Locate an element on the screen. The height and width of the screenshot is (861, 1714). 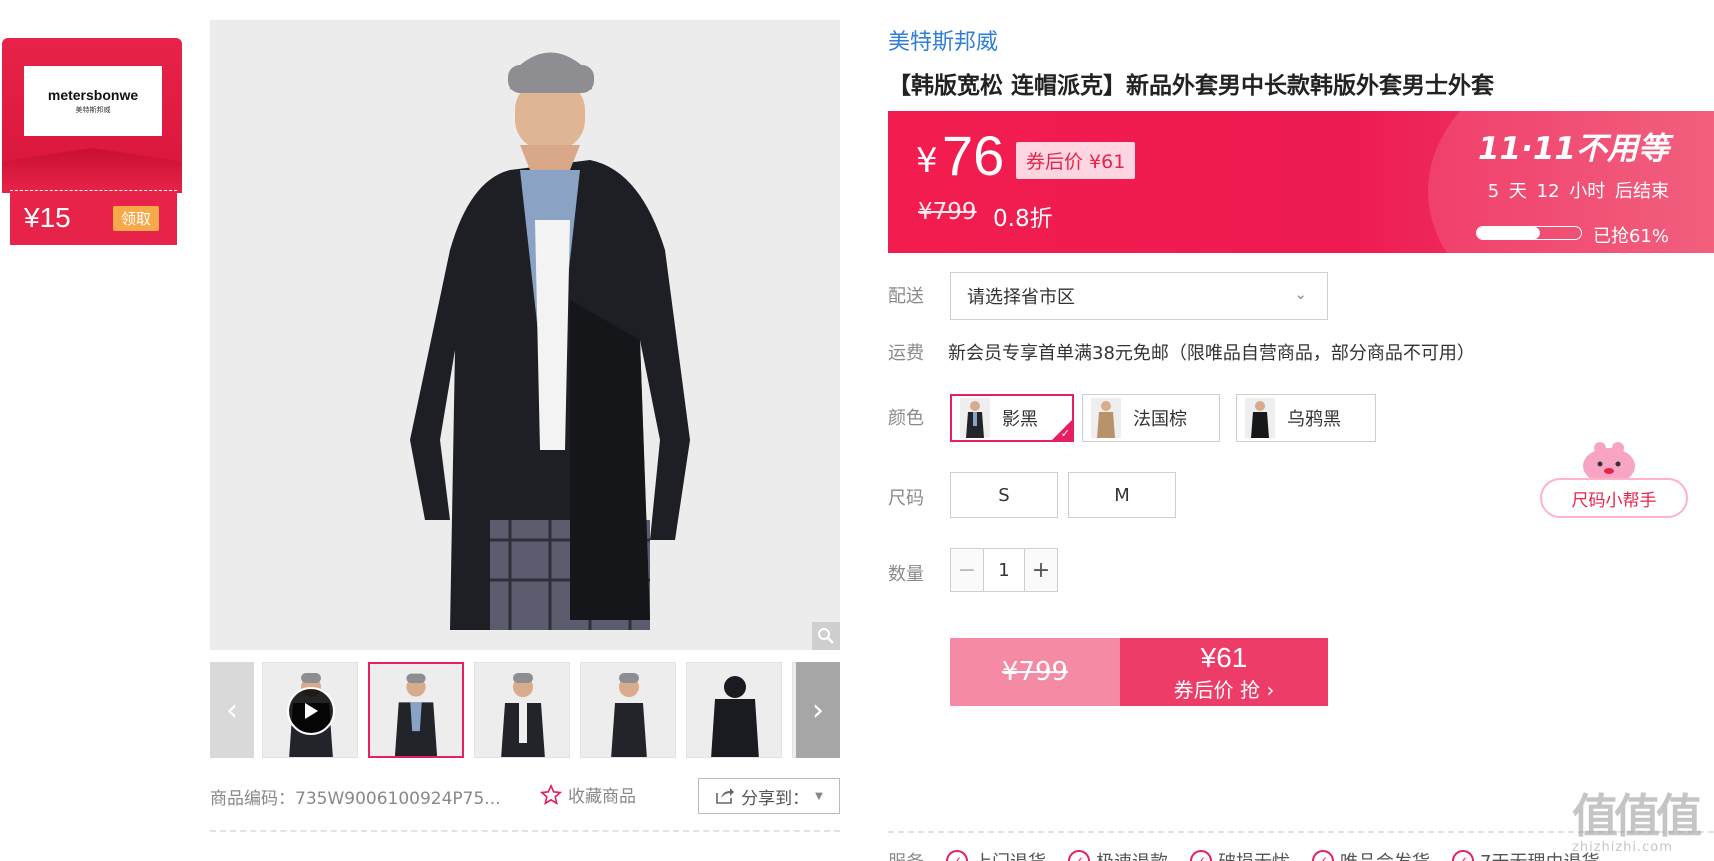
after-coupon-price-badge: 券后价 ¥61 is located at coordinates (1076, 160).